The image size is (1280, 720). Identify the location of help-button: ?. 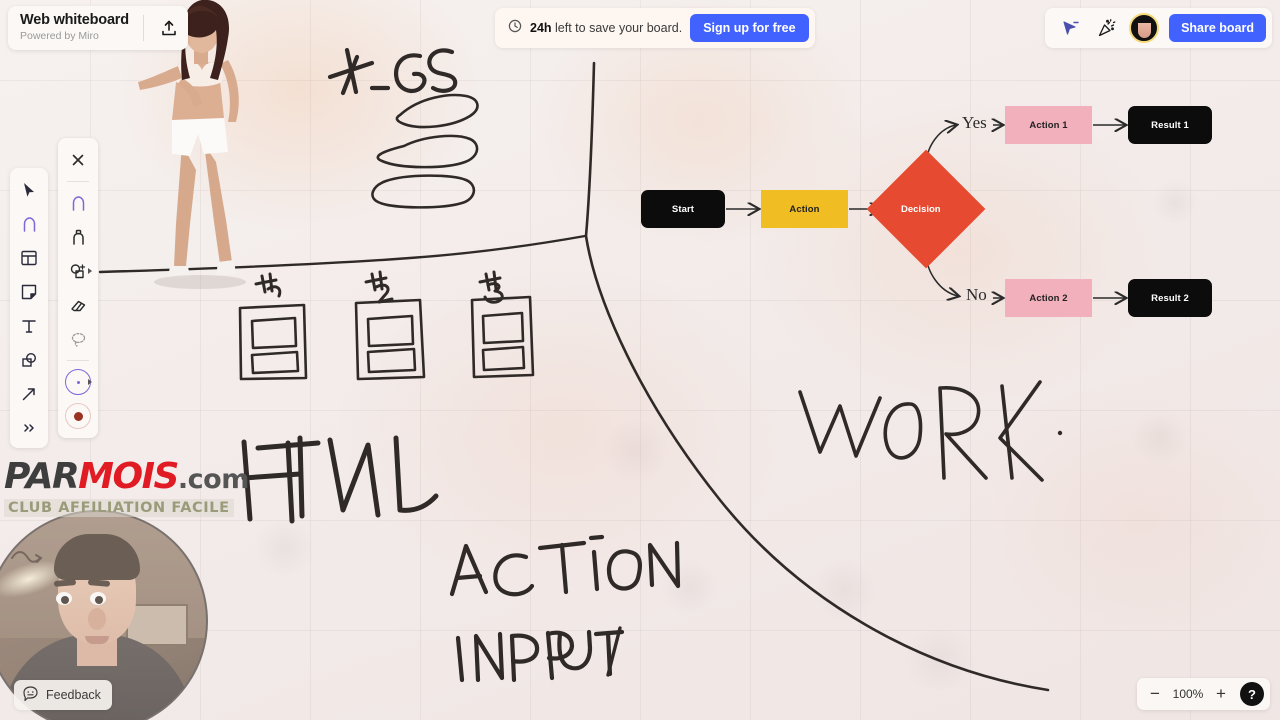
(1252, 694).